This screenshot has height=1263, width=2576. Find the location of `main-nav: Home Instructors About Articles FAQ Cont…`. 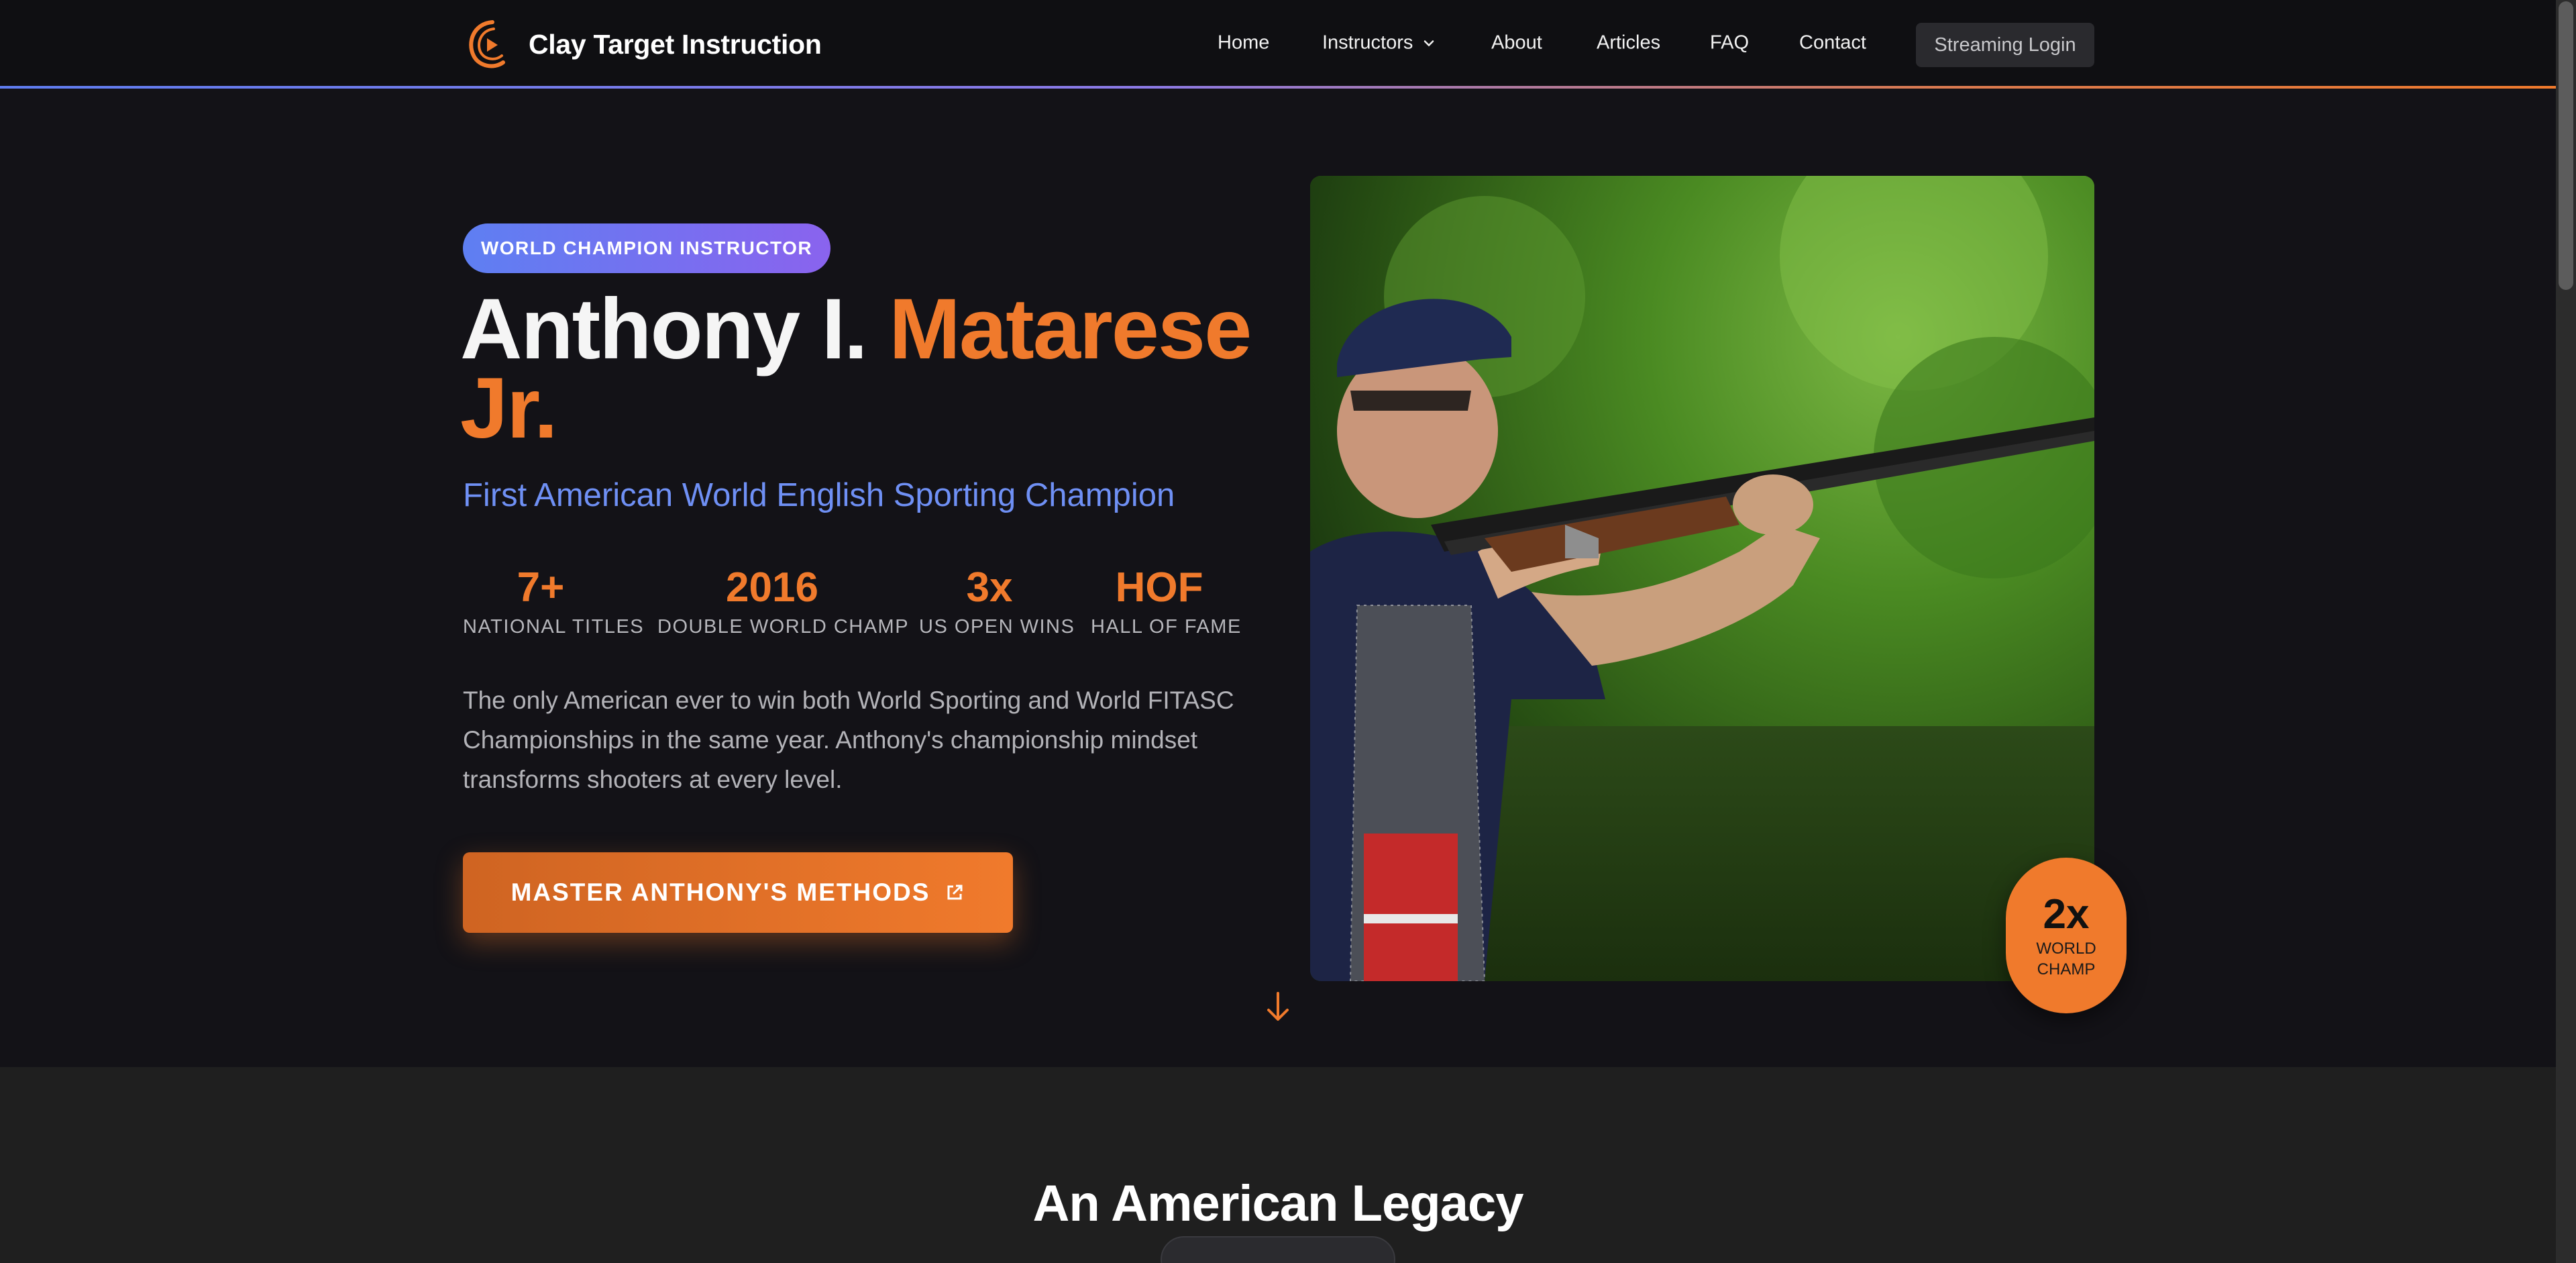

main-nav: Home Instructors About Articles FAQ Cont… is located at coordinates (1278, 42).